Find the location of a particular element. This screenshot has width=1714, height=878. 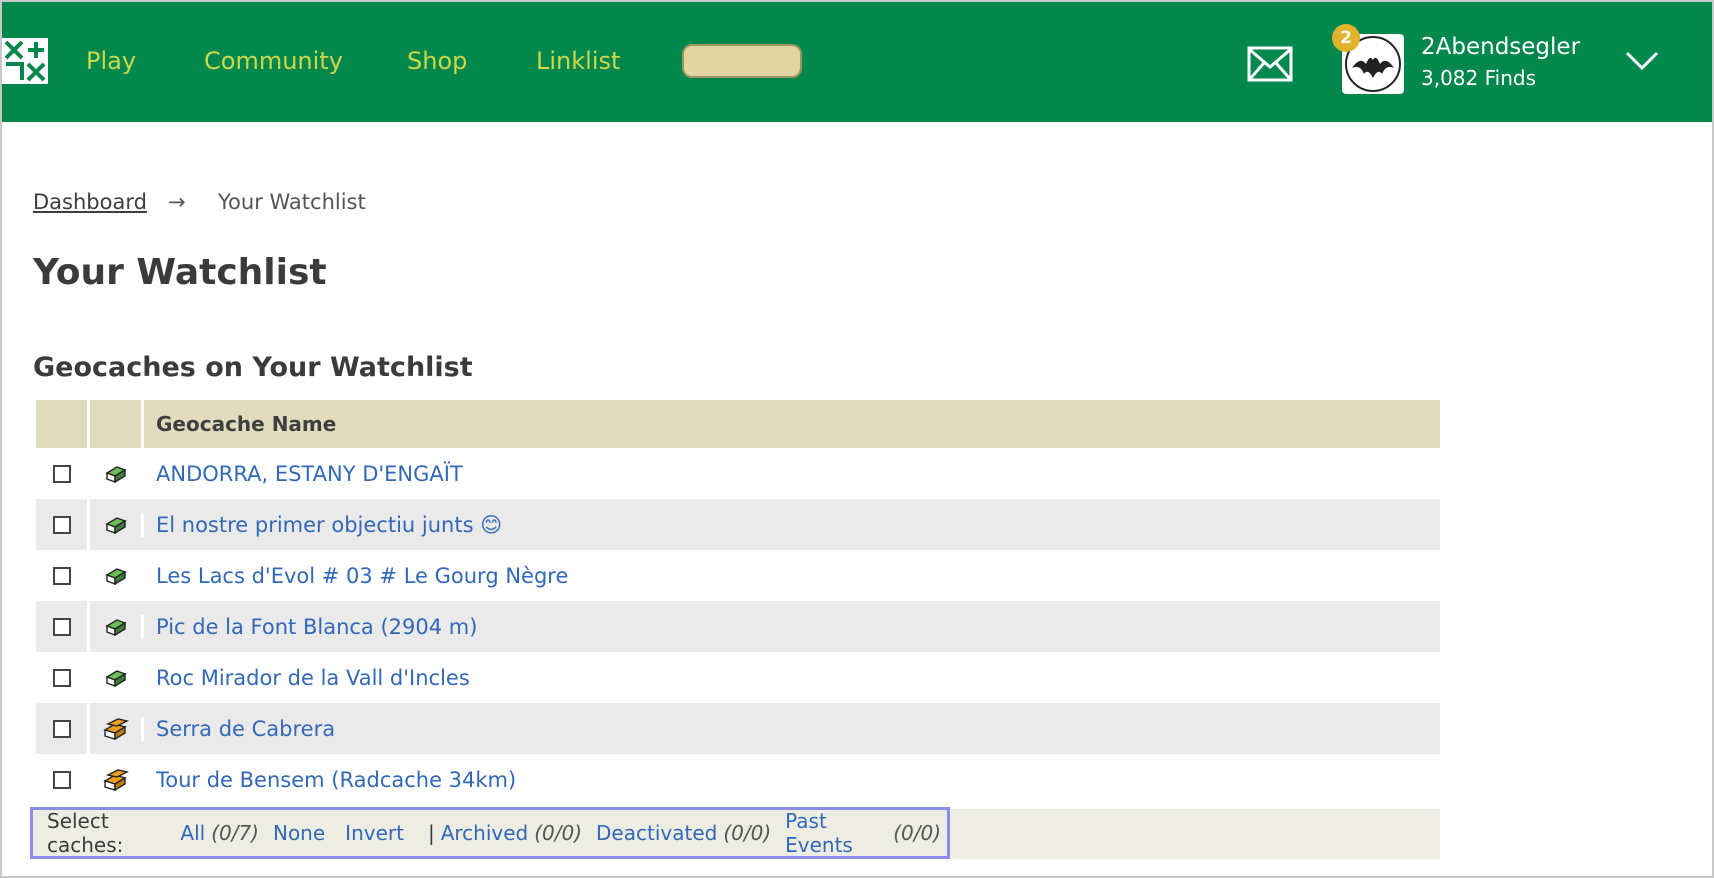

header-type-column is located at coordinates (115, 424).